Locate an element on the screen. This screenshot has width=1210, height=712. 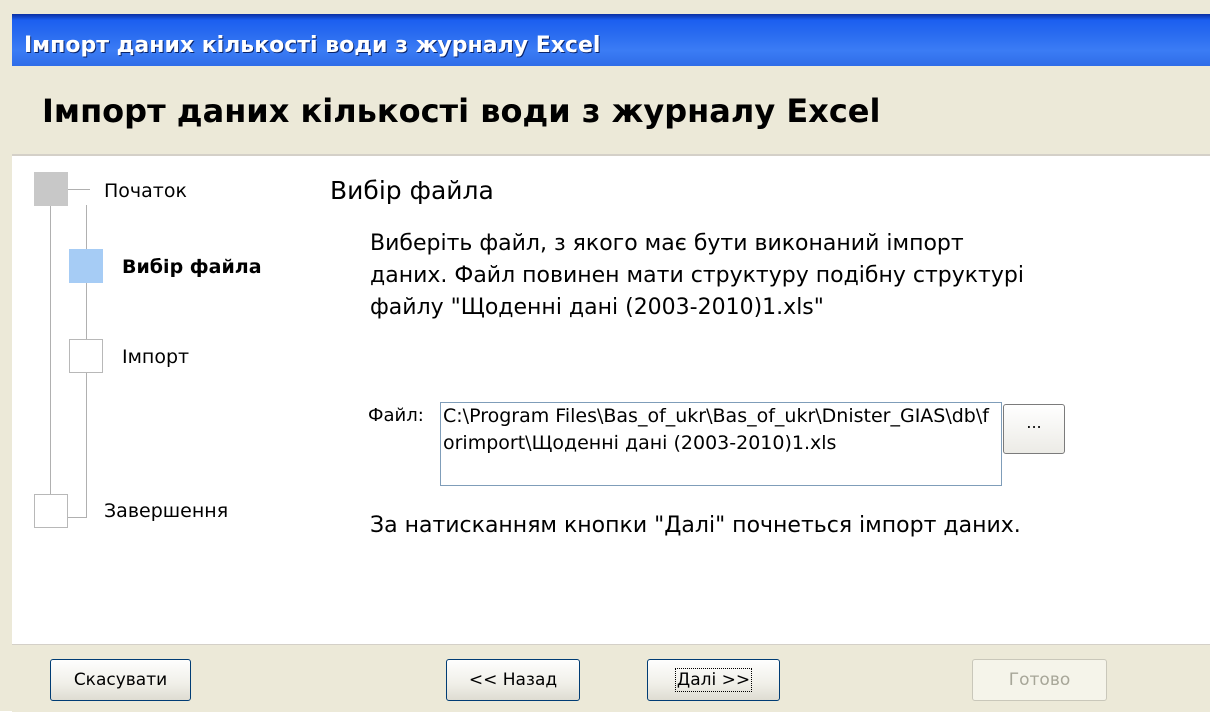
cancel-button-label: Скасувати is located at coordinates (120, 680).